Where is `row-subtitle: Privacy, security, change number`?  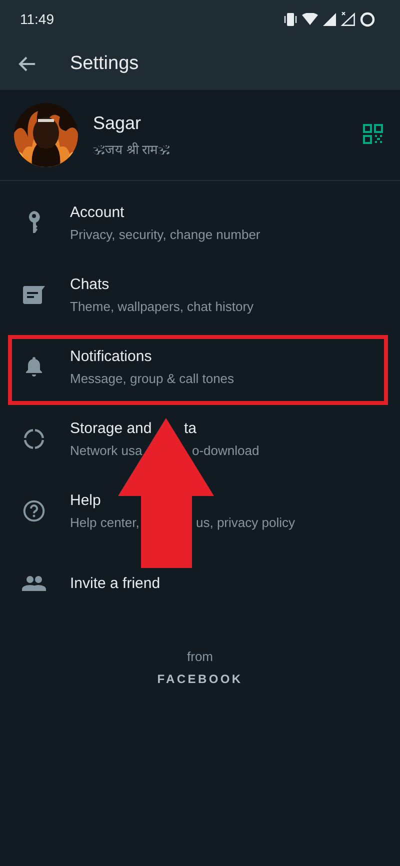 row-subtitle: Privacy, security, change number is located at coordinates (165, 234).